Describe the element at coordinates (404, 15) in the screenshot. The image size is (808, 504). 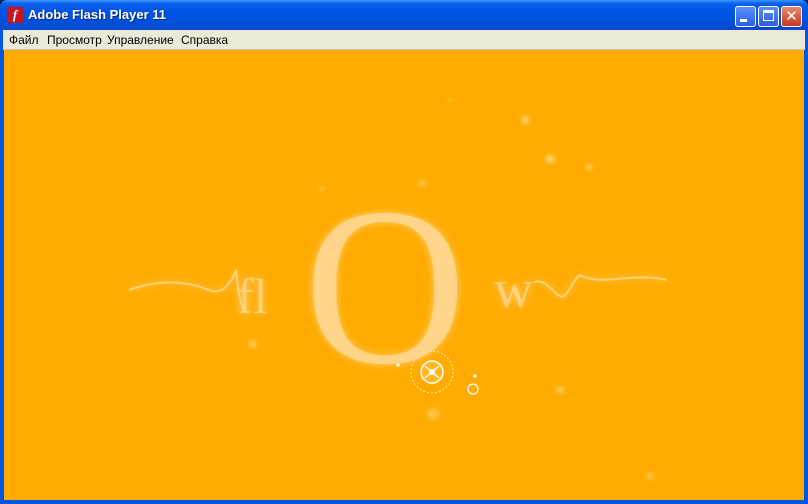
I see `title-bar: f Adobe Flash Player 11 ✕` at that location.